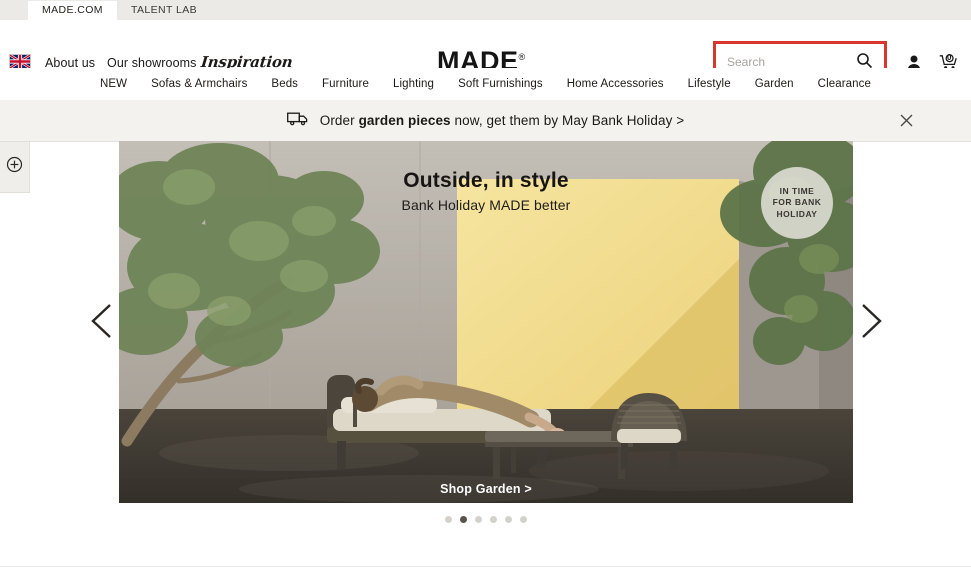 The image size is (971, 576). I want to click on hero-cta-shop-garden: Shop Garden >, so click(486, 489).